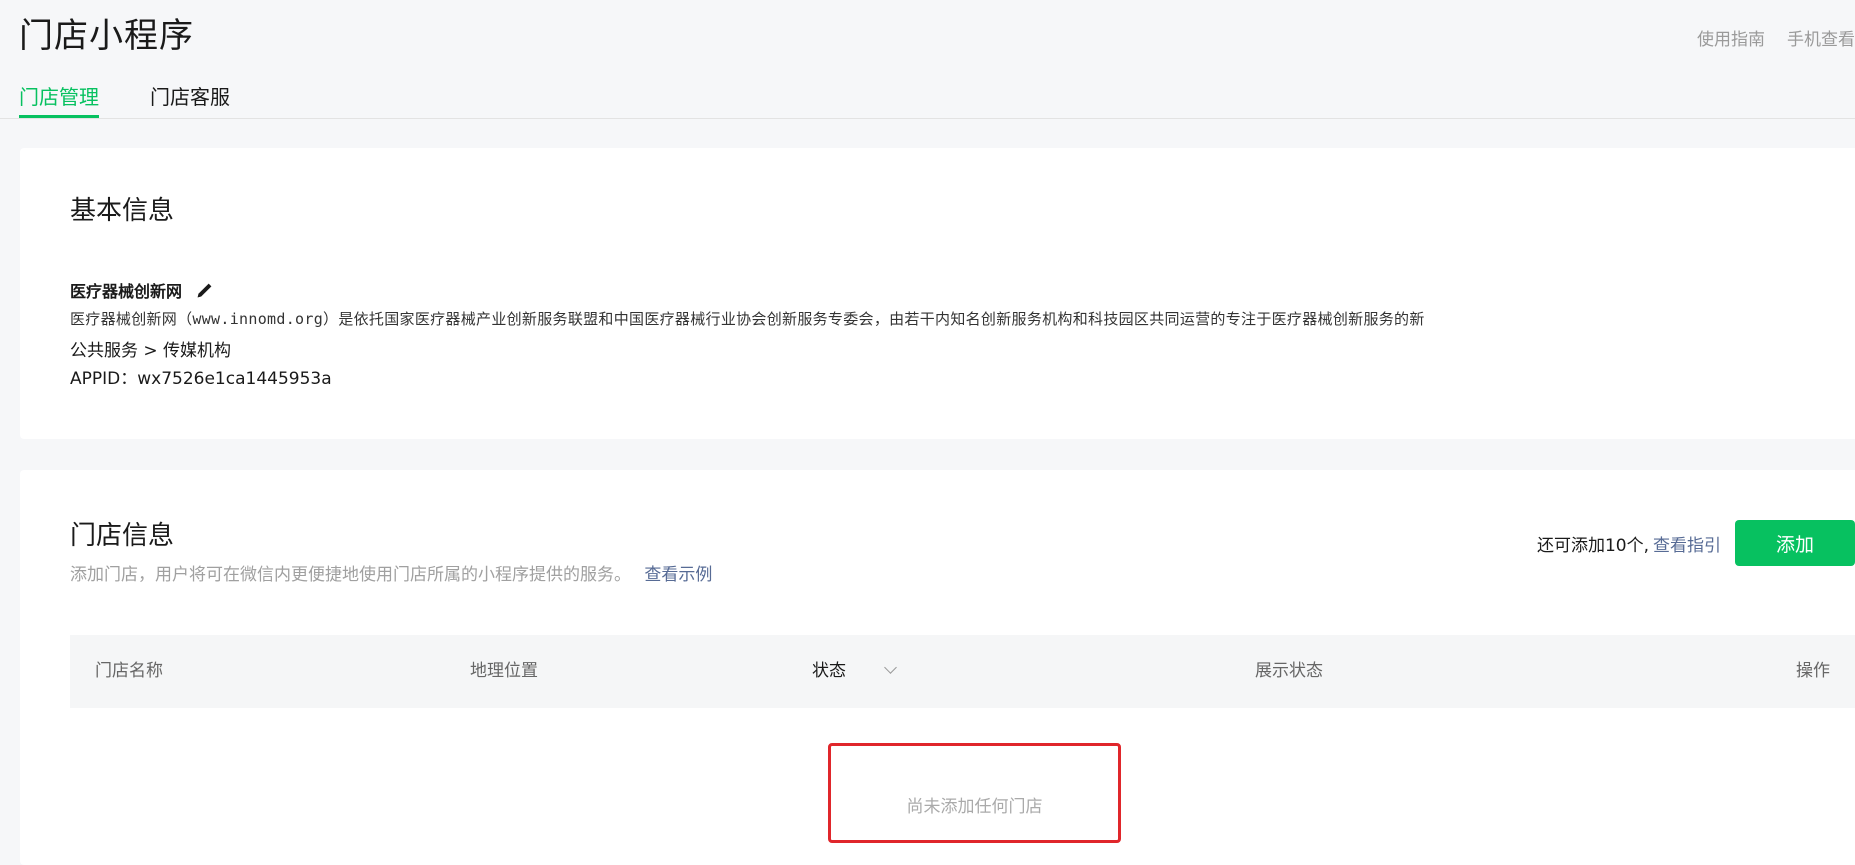 The height and width of the screenshot is (865, 1855). What do you see at coordinates (890, 667) in the screenshot?
I see `chevron-down-icon` at bounding box center [890, 667].